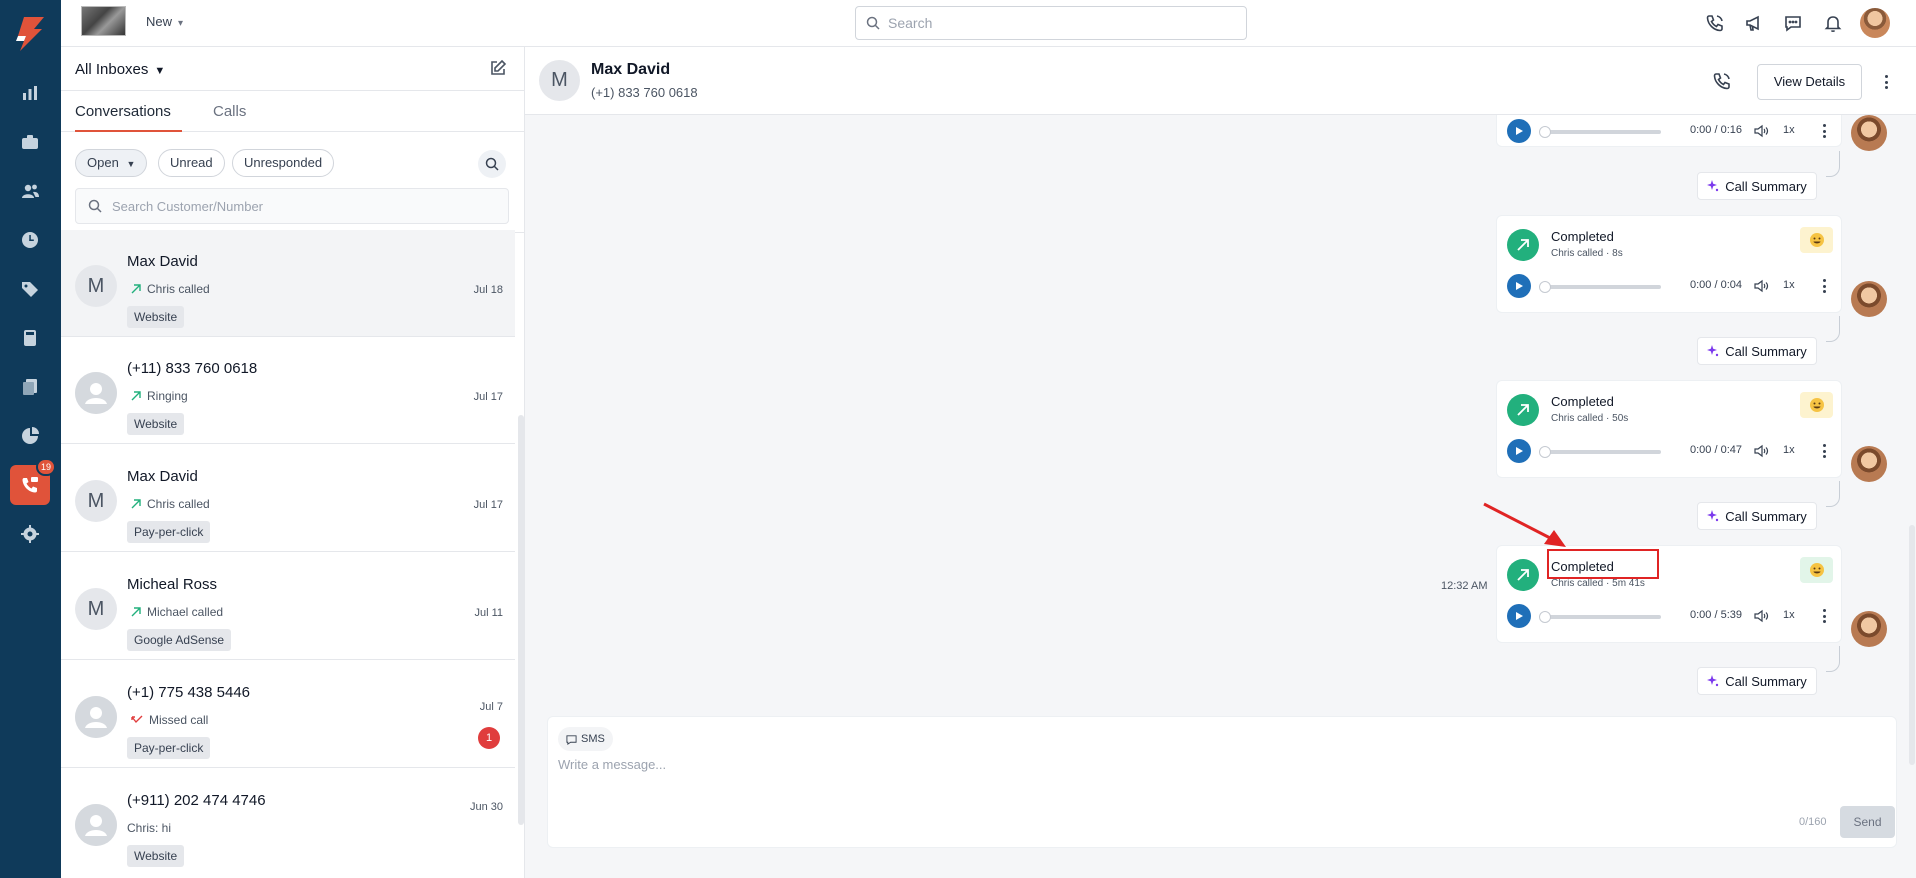  Describe the element at coordinates (30, 338) in the screenshot. I see `calculator-icon` at that location.